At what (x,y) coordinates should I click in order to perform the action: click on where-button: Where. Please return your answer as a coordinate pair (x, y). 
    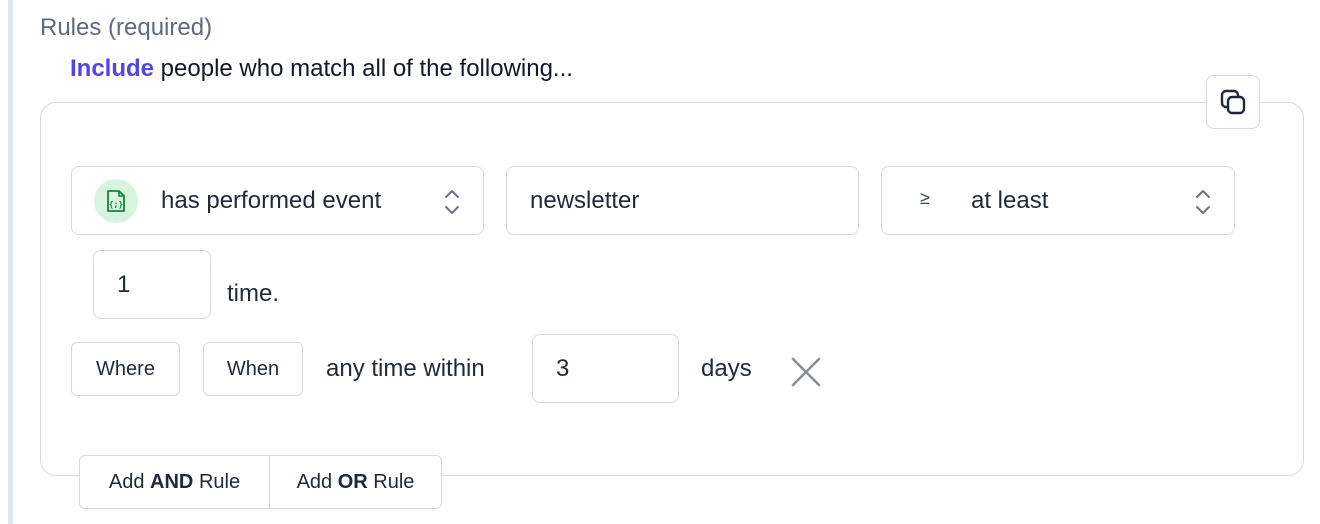
    Looking at the image, I should click on (125, 369).